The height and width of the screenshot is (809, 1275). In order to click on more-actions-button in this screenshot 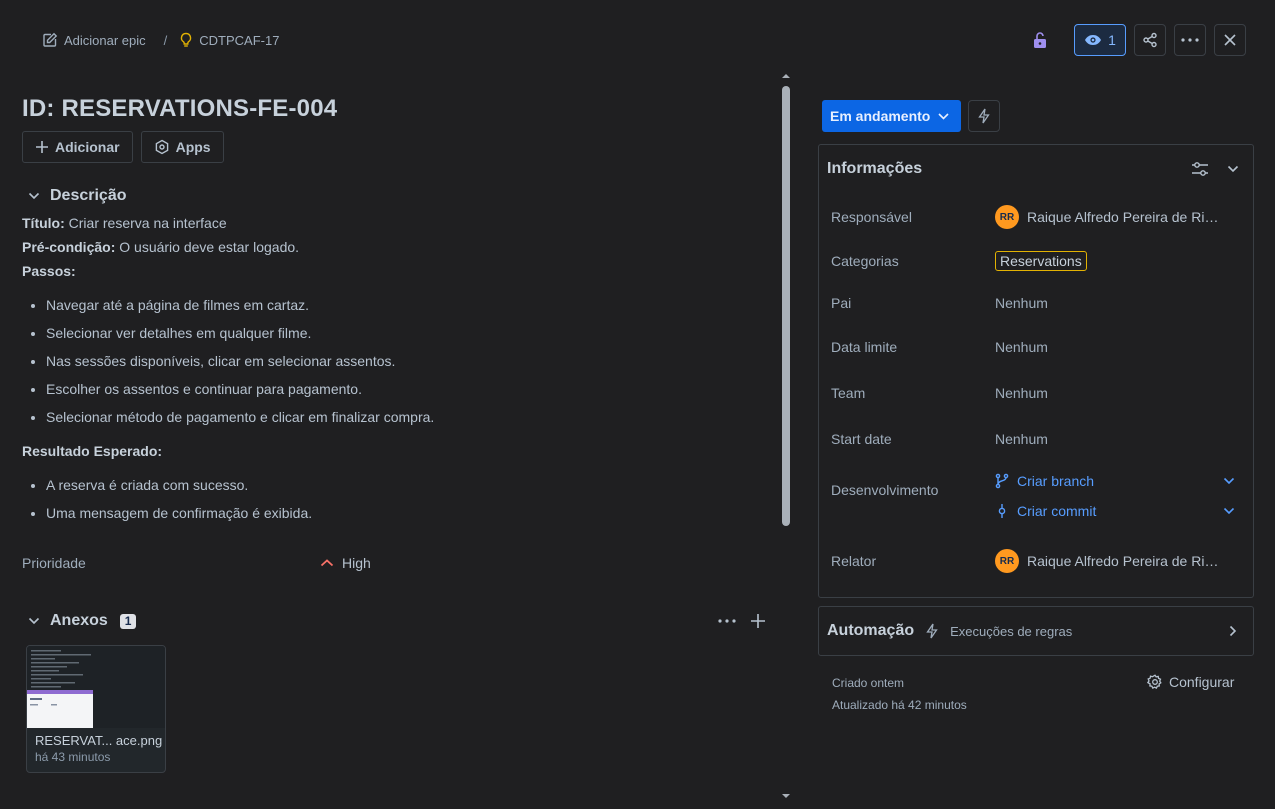, I will do `click(1190, 40)`.